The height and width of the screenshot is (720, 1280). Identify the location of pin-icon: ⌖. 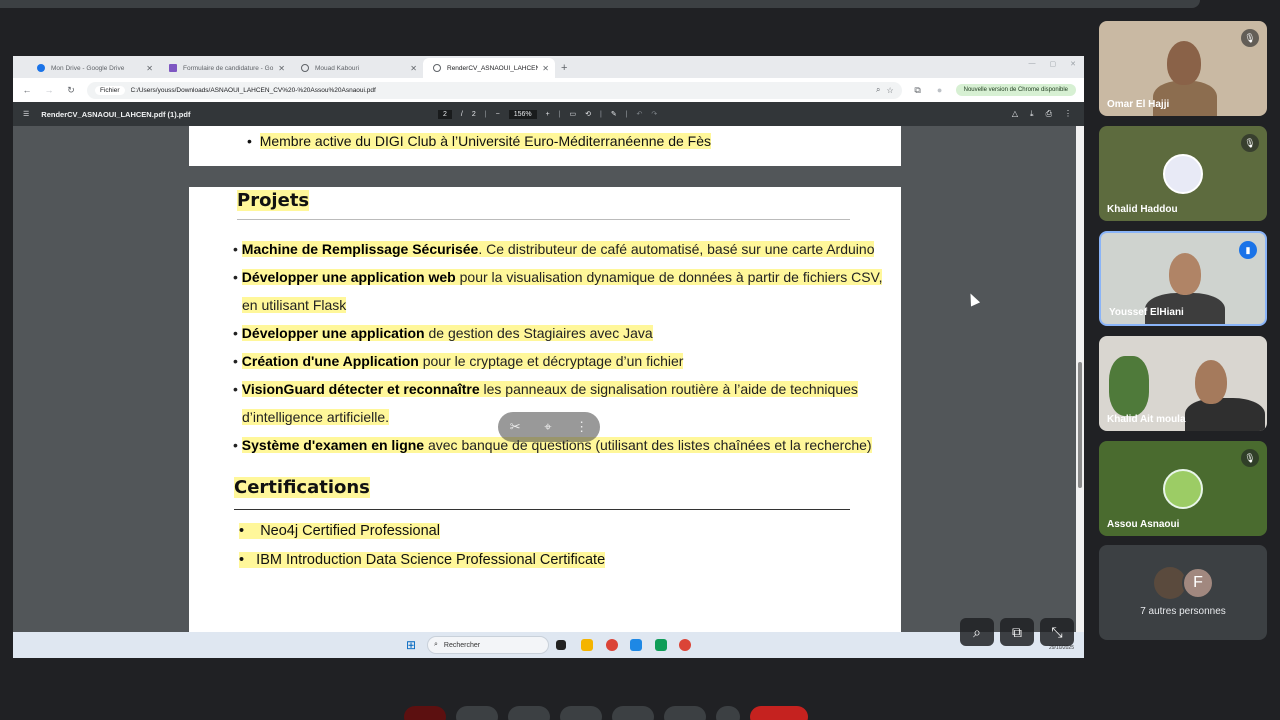
(547, 427).